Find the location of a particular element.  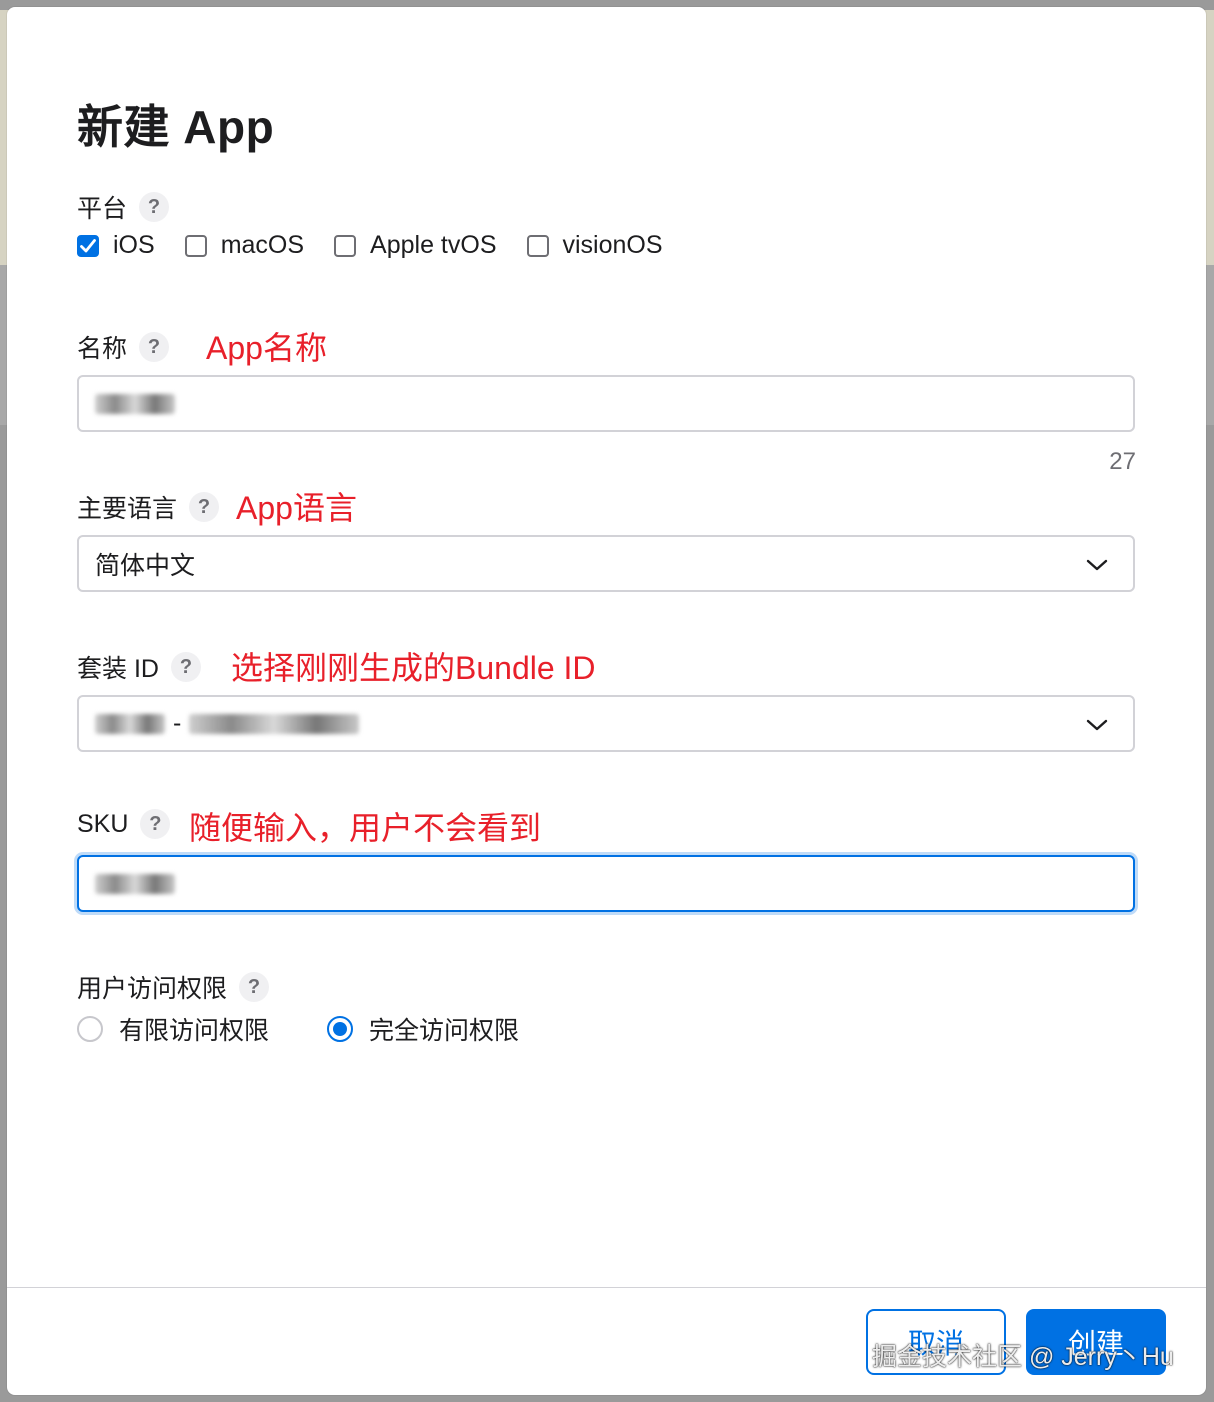

macos-label: macOS is located at coordinates (262, 245).